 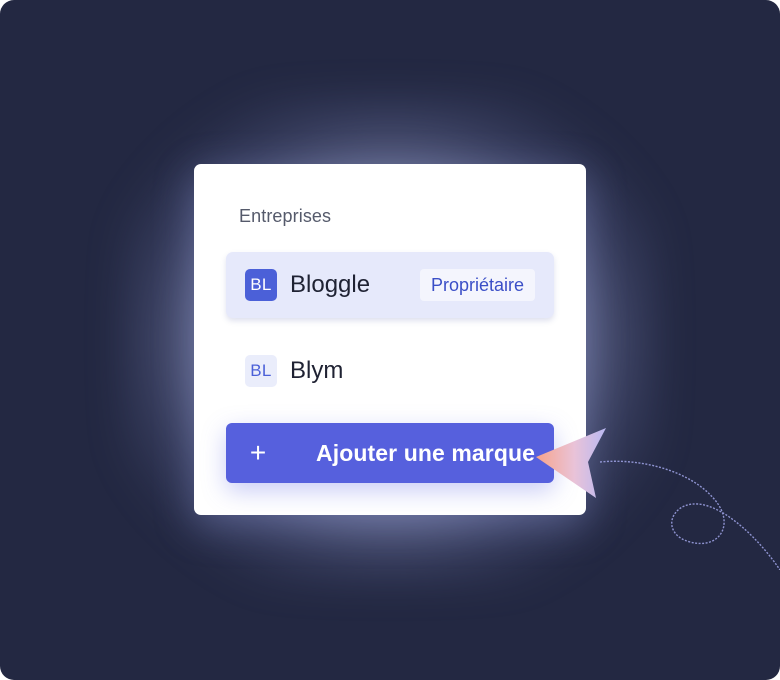 What do you see at coordinates (390, 285) in the screenshot?
I see `company-item-bloggle: BL Bloggle Propriétaire` at bounding box center [390, 285].